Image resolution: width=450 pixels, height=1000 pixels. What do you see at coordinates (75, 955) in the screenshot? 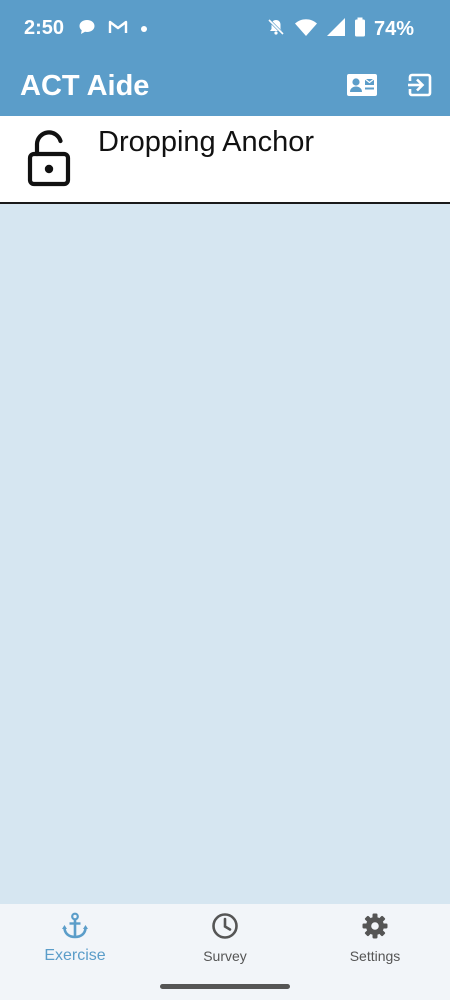
I see `nav-label-exercise: Exercise` at bounding box center [75, 955].